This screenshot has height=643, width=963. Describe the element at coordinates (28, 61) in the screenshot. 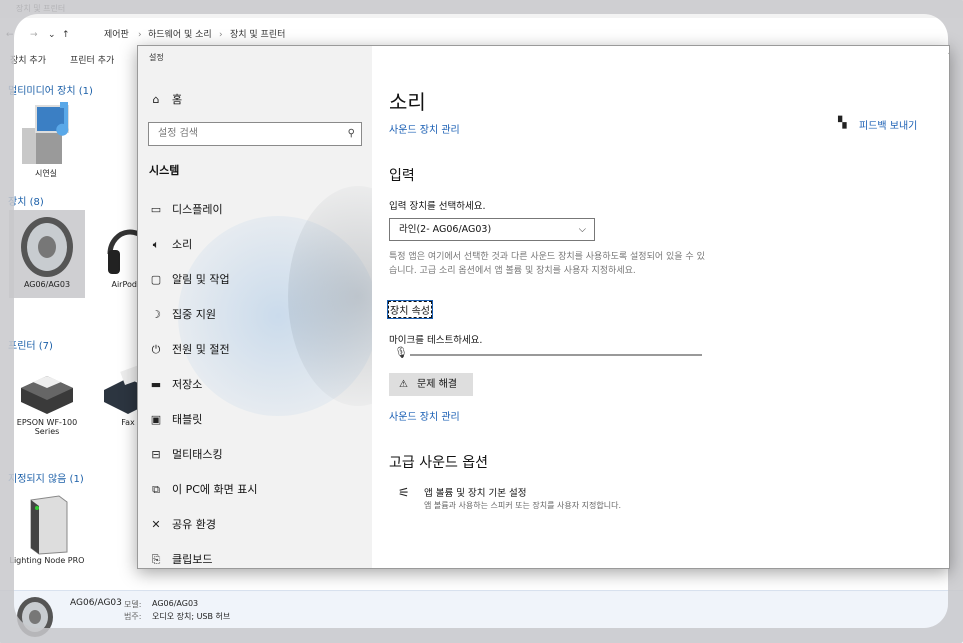

I see `add-device-button: 장치 추가` at that location.